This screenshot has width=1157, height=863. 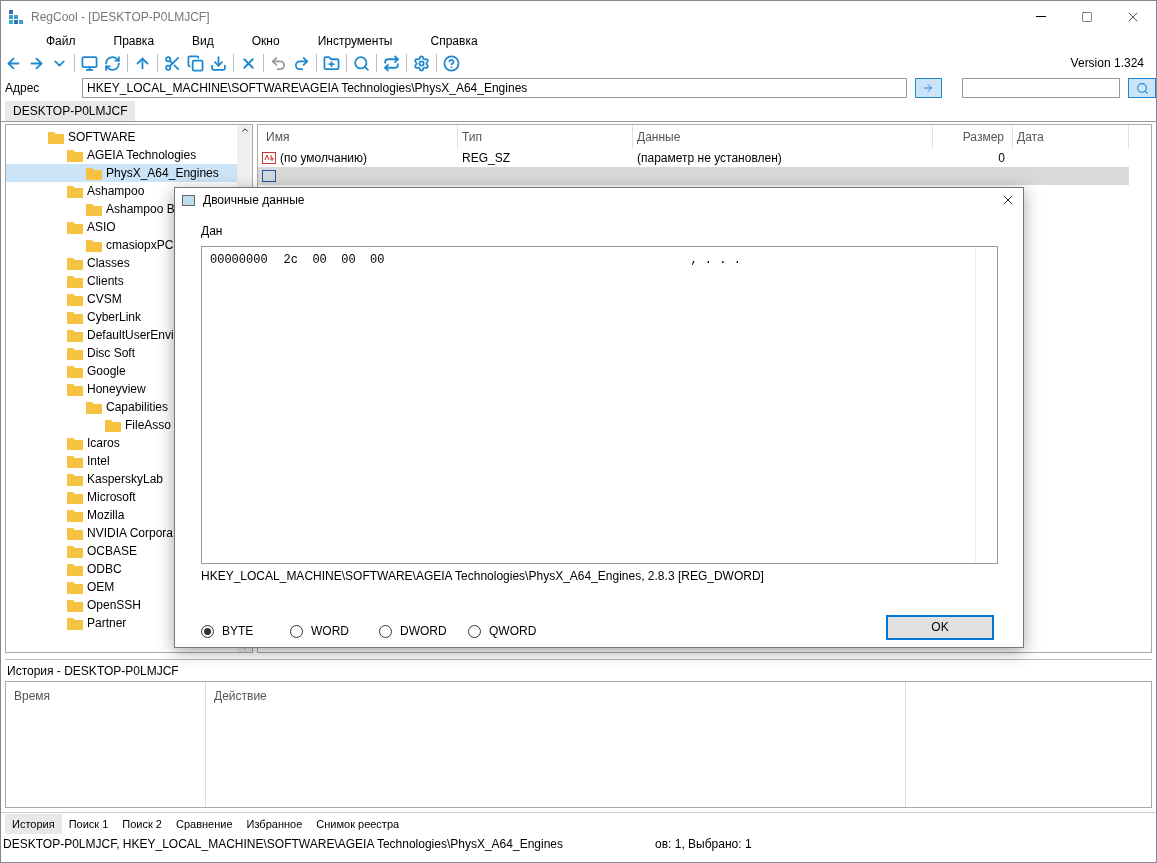 I want to click on tree-item: DefaultUserEnvi, so click(x=121, y=335).